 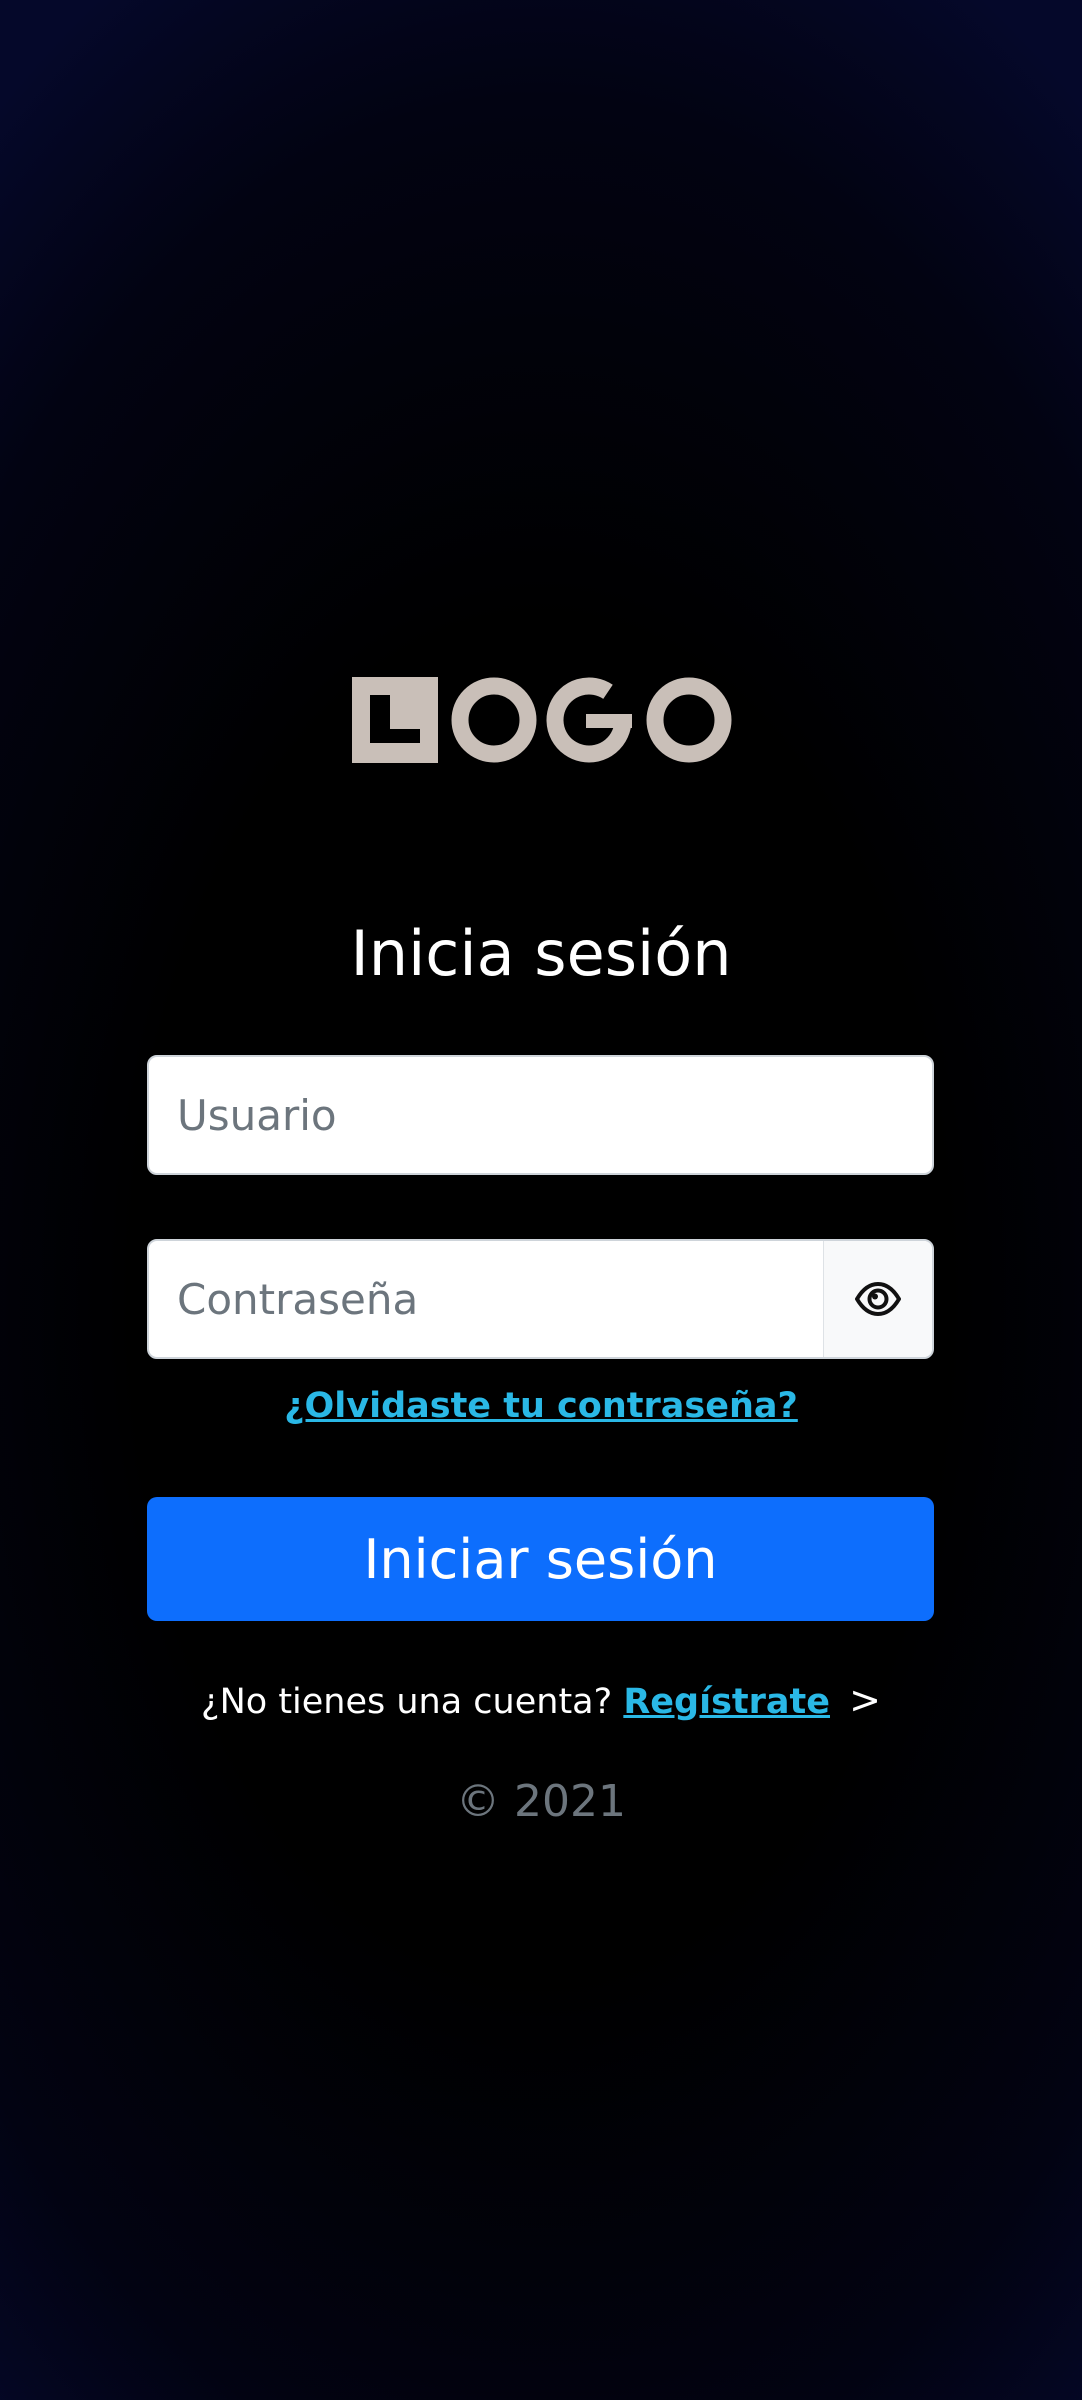 I want to click on login-button: Iniciar sesión, so click(x=540, y=1559).